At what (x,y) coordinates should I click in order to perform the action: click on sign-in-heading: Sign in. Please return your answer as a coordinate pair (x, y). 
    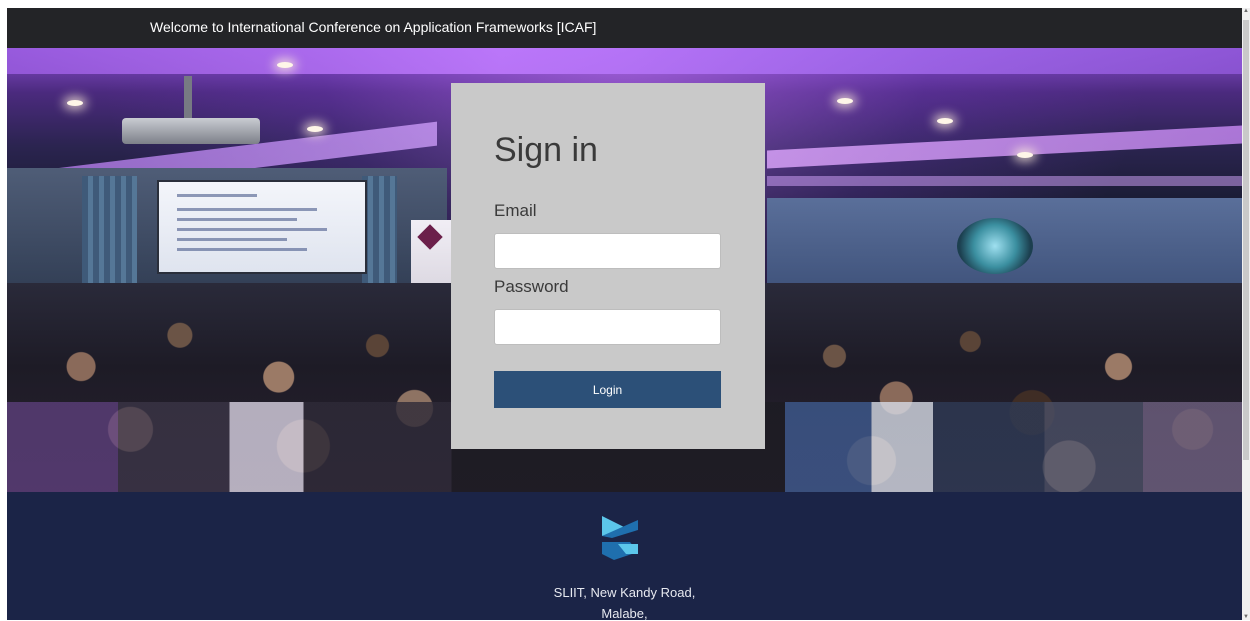
    Looking at the image, I should click on (546, 150).